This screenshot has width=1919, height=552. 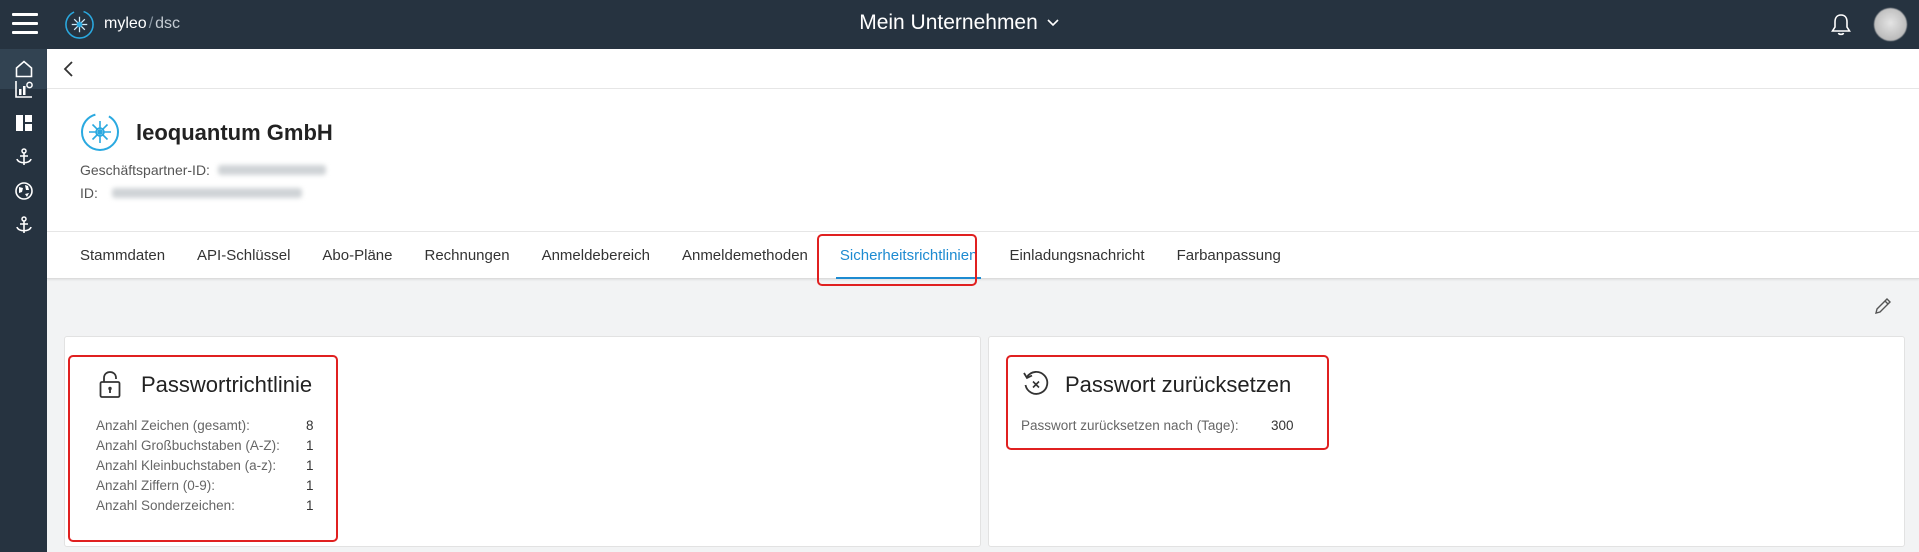 What do you see at coordinates (234, 132) in the screenshot?
I see `company-name: leoquantum GmbH` at bounding box center [234, 132].